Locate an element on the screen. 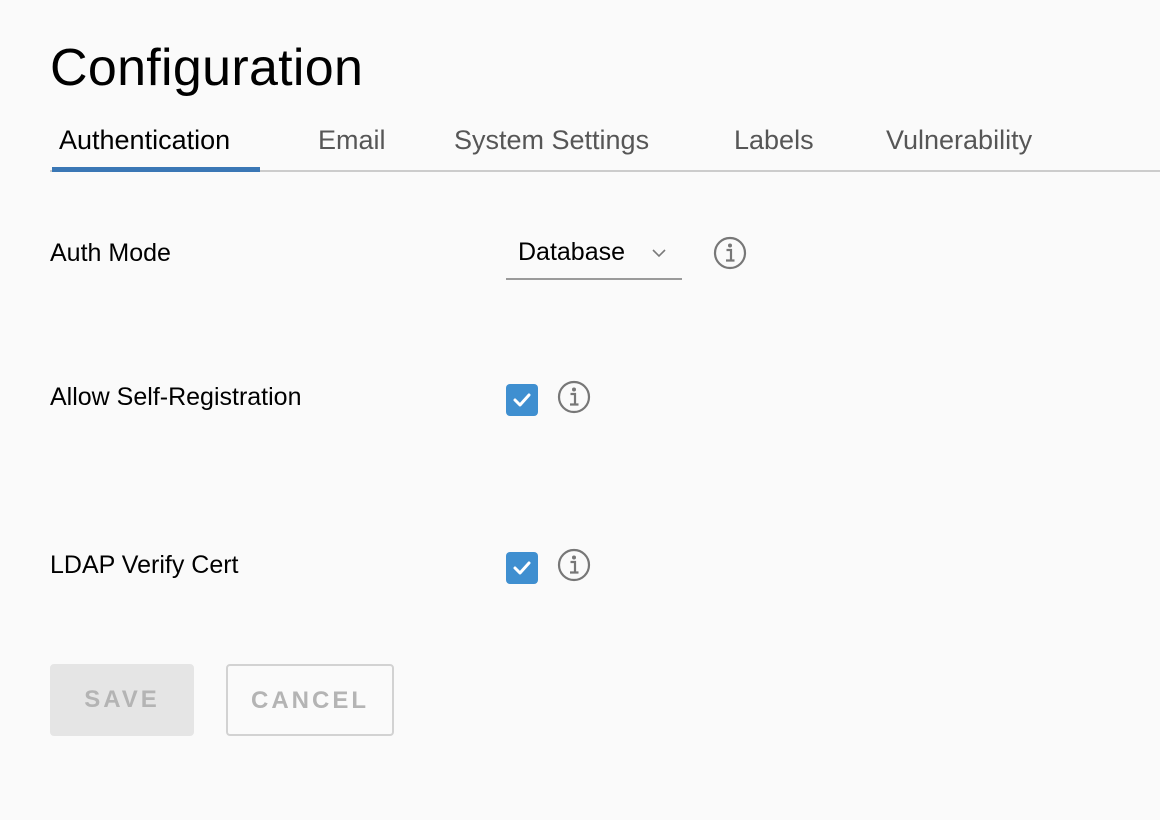 Image resolution: width=1160 pixels, height=820 pixels. self-registration-label: Allow Self-Registration is located at coordinates (176, 397).